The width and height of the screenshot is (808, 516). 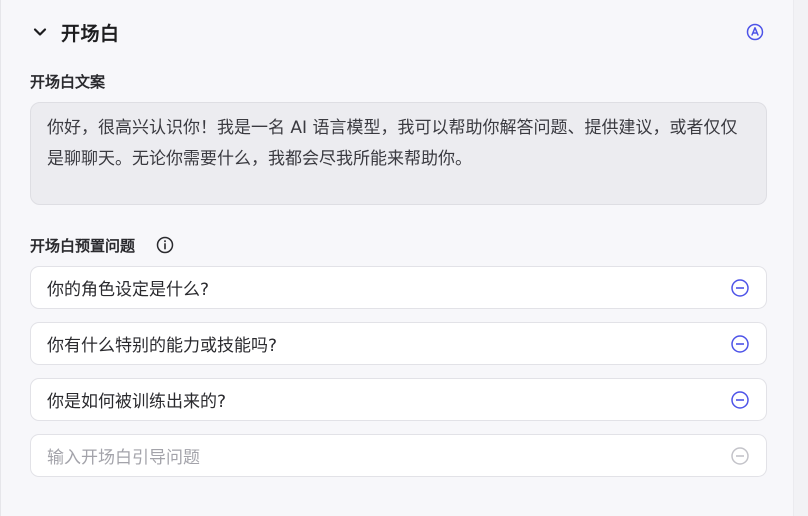 I want to click on scrollbar, so click(x=800, y=258).